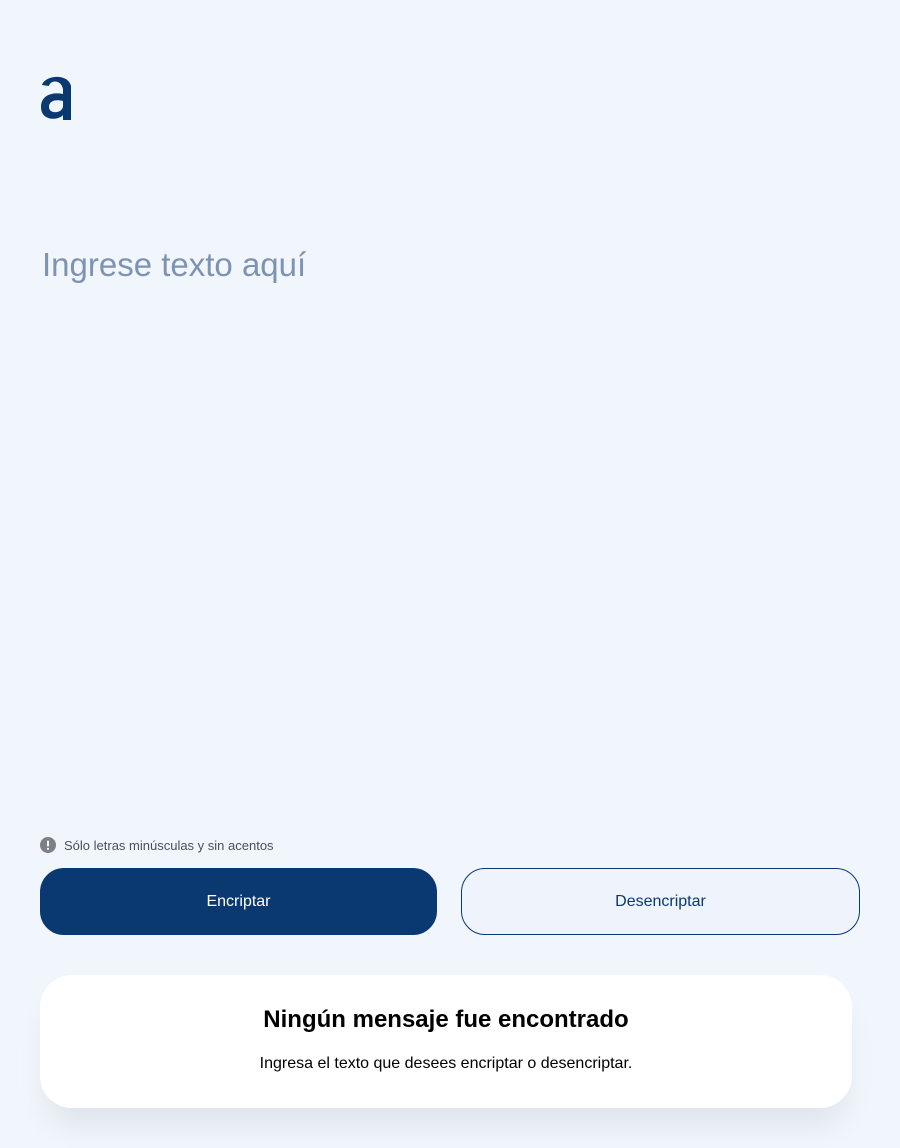  What do you see at coordinates (238, 901) in the screenshot?
I see `encrypt-button: Encriptar` at bounding box center [238, 901].